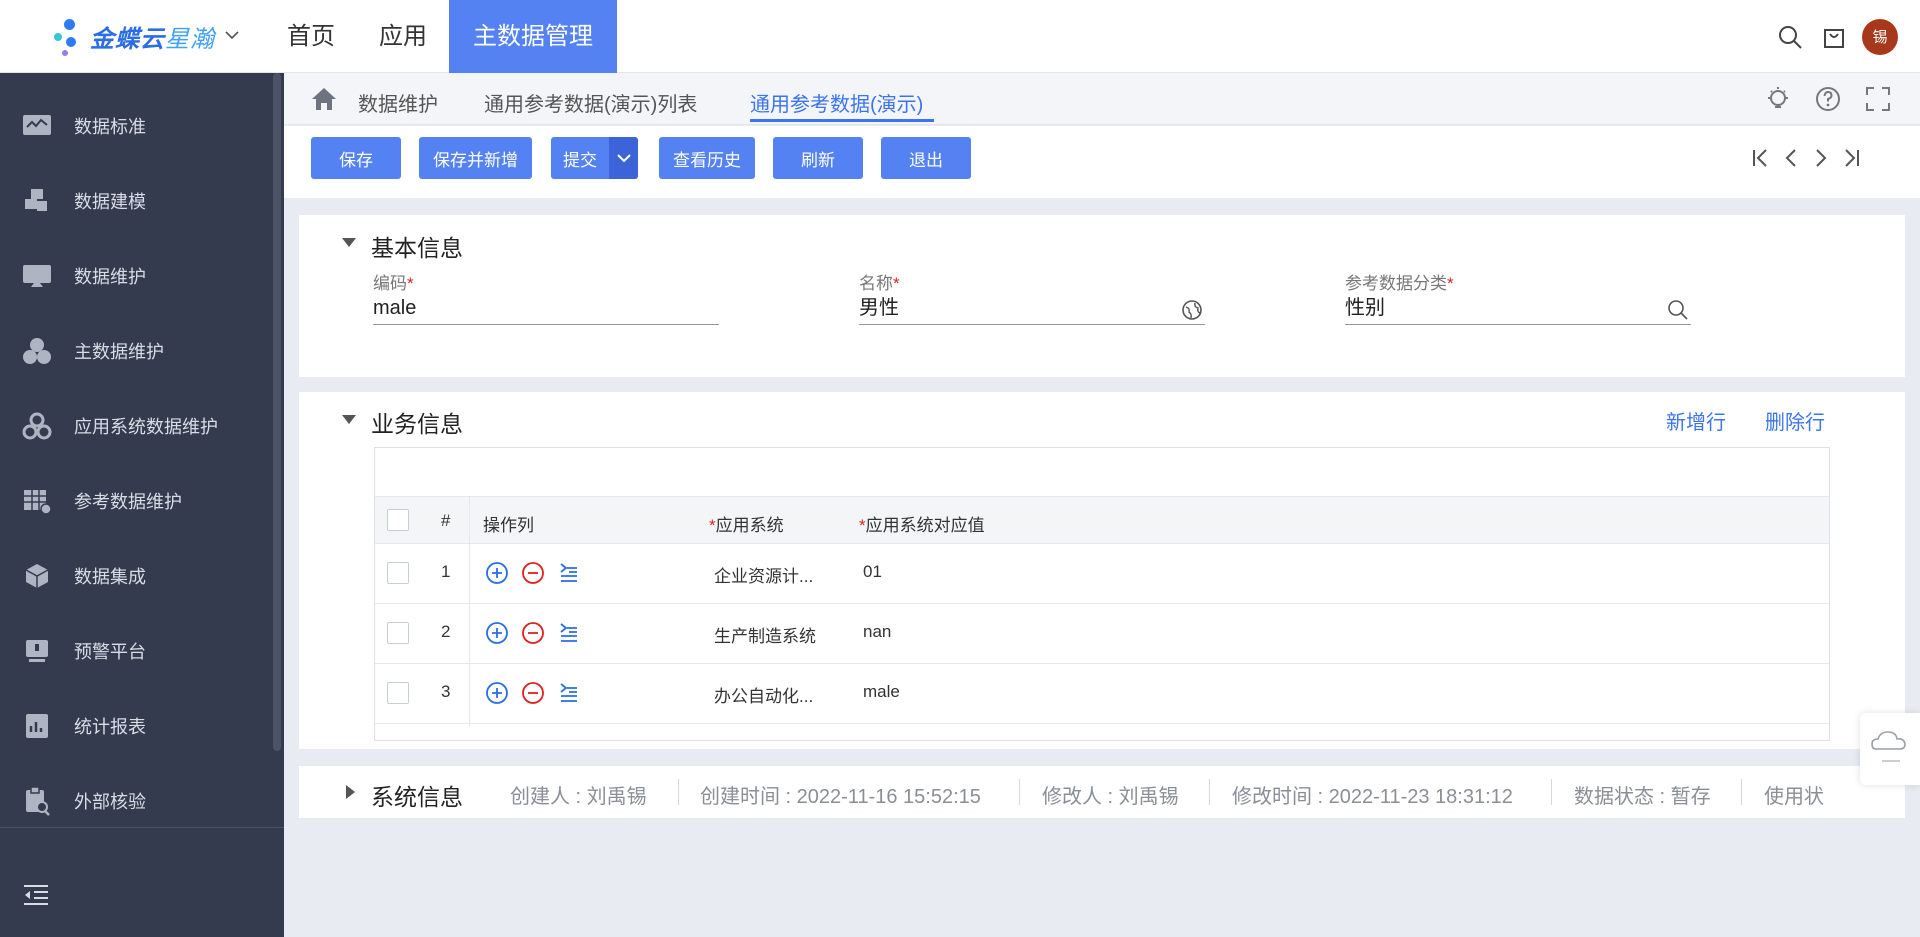 The height and width of the screenshot is (937, 1920). Describe the element at coordinates (1821, 158) in the screenshot. I see `next-record-icon` at that location.